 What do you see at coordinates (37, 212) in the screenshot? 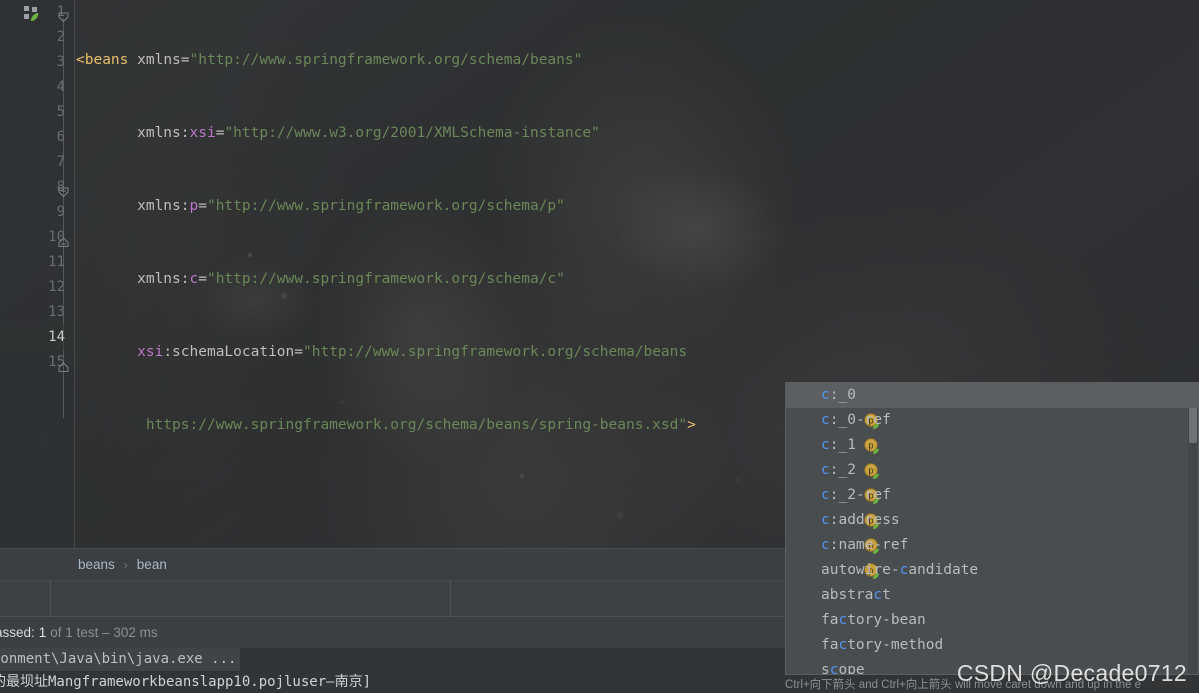
I see `gutter-line-9: 9` at bounding box center [37, 212].